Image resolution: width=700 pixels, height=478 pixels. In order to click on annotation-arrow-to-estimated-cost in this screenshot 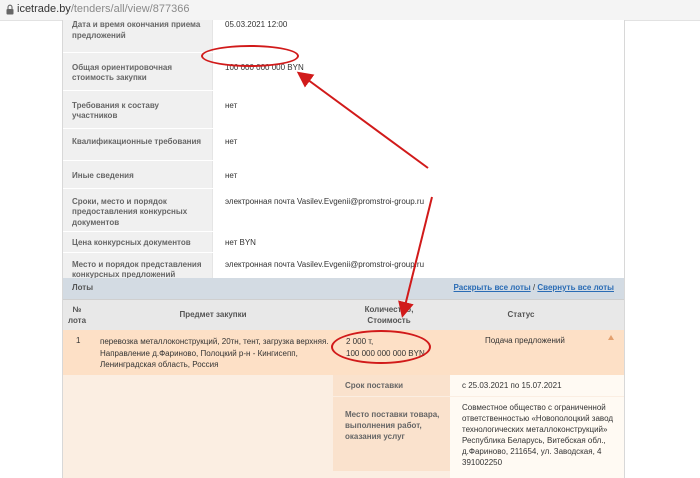, I will do `click(362, 120)`.